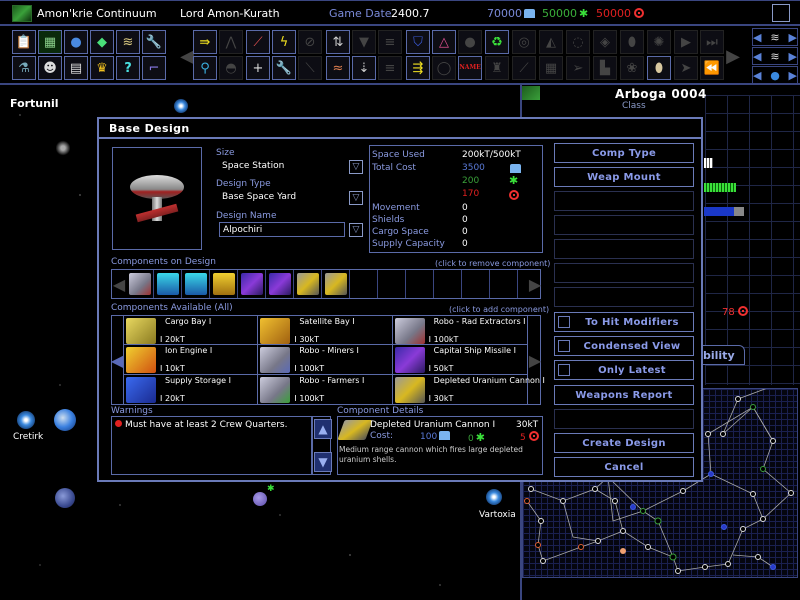  What do you see at coordinates (65, 498) in the screenshot?
I see `planet-gas-giant` at bounding box center [65, 498].